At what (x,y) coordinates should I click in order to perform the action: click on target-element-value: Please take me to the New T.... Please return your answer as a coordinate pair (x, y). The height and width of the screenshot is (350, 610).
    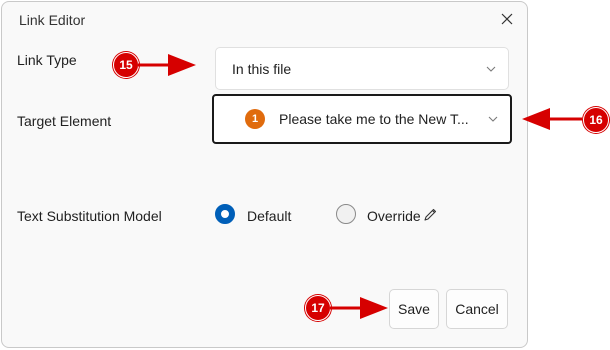
    Looking at the image, I should click on (374, 119).